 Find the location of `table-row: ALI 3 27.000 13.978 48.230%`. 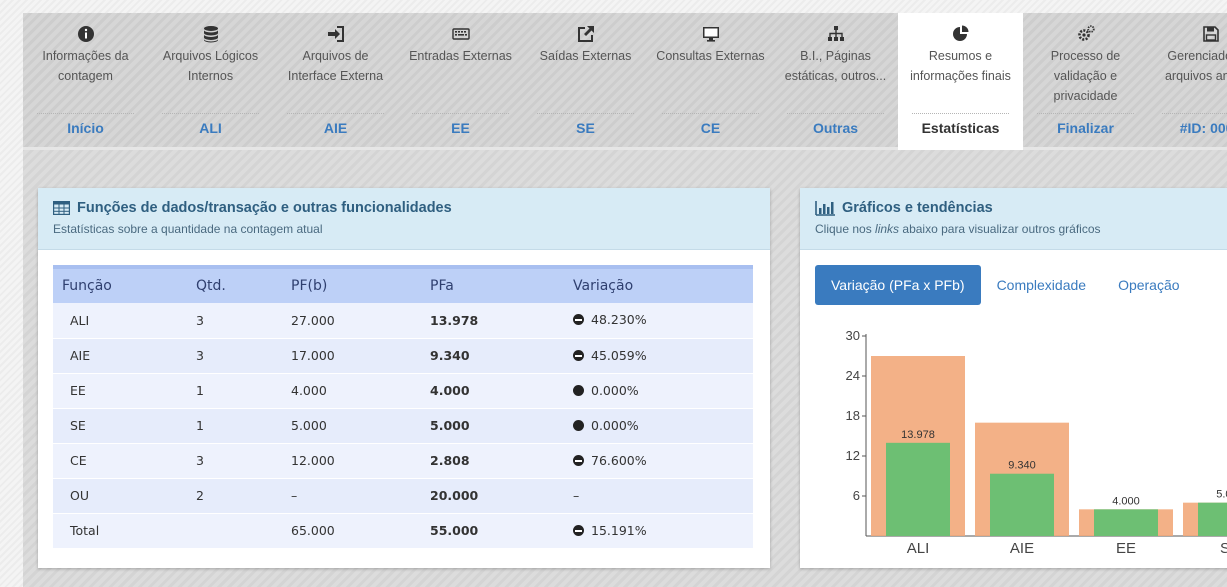

table-row: ALI 3 27.000 13.978 48.230% is located at coordinates (403, 320).